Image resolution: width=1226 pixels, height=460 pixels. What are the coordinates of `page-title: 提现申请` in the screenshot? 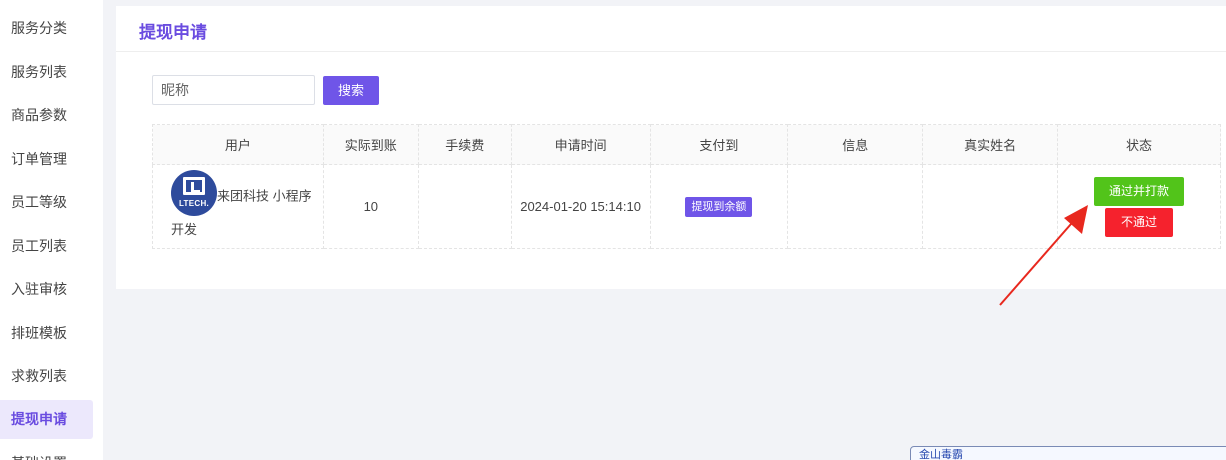 It's located at (173, 32).